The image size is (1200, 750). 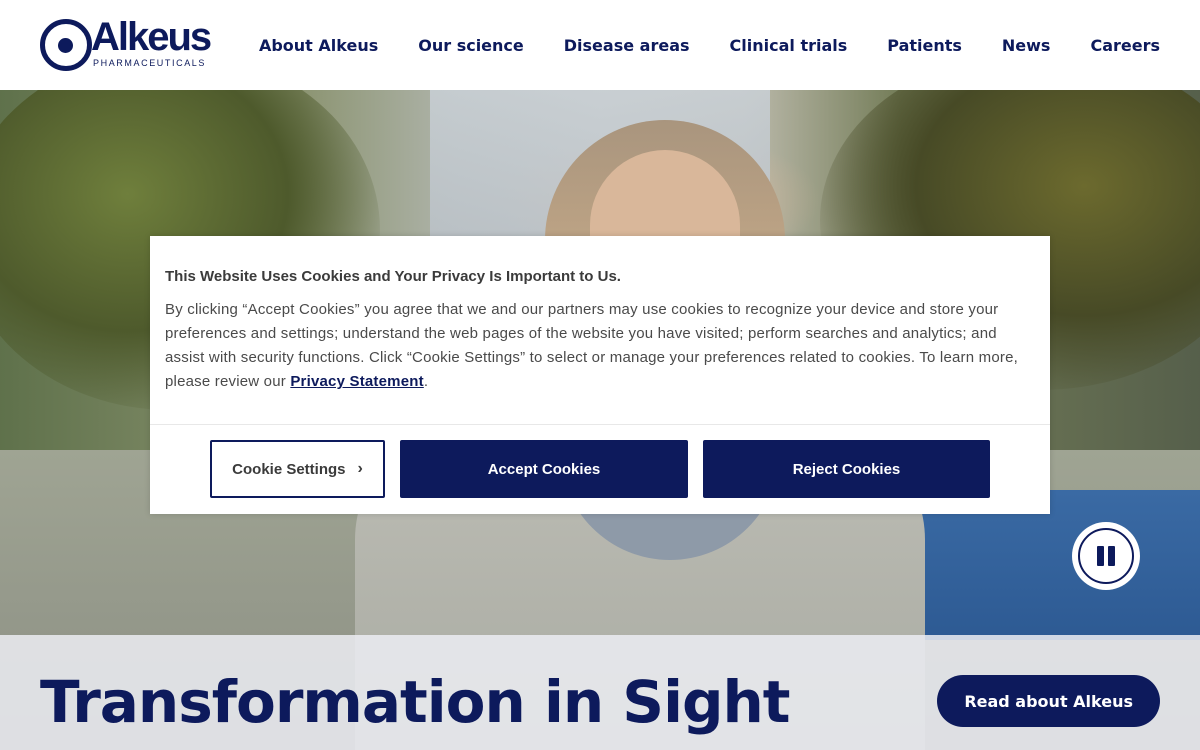 What do you see at coordinates (1125, 45) in the screenshot?
I see `nav-careers: Careers` at bounding box center [1125, 45].